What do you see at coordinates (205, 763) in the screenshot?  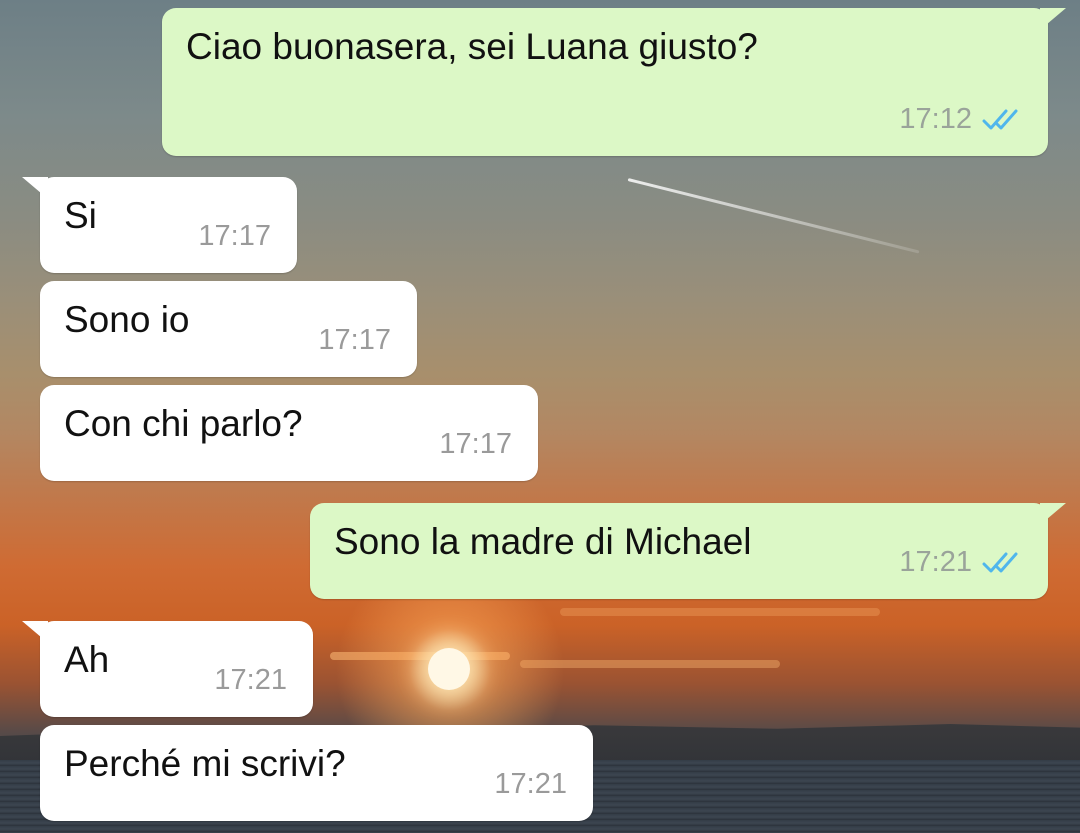 I see `message-text: Perché mi scrivi?` at bounding box center [205, 763].